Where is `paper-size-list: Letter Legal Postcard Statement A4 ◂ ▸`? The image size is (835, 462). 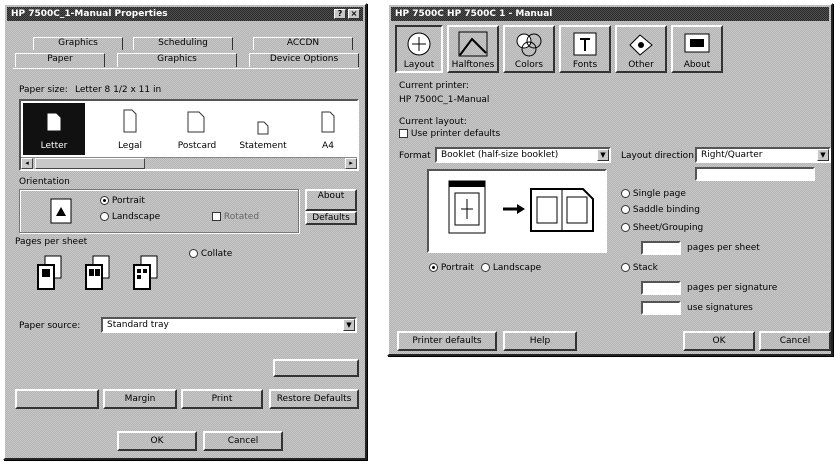
paper-size-list: Letter Legal Postcard Statement A4 ◂ ▸ is located at coordinates (189, 135).